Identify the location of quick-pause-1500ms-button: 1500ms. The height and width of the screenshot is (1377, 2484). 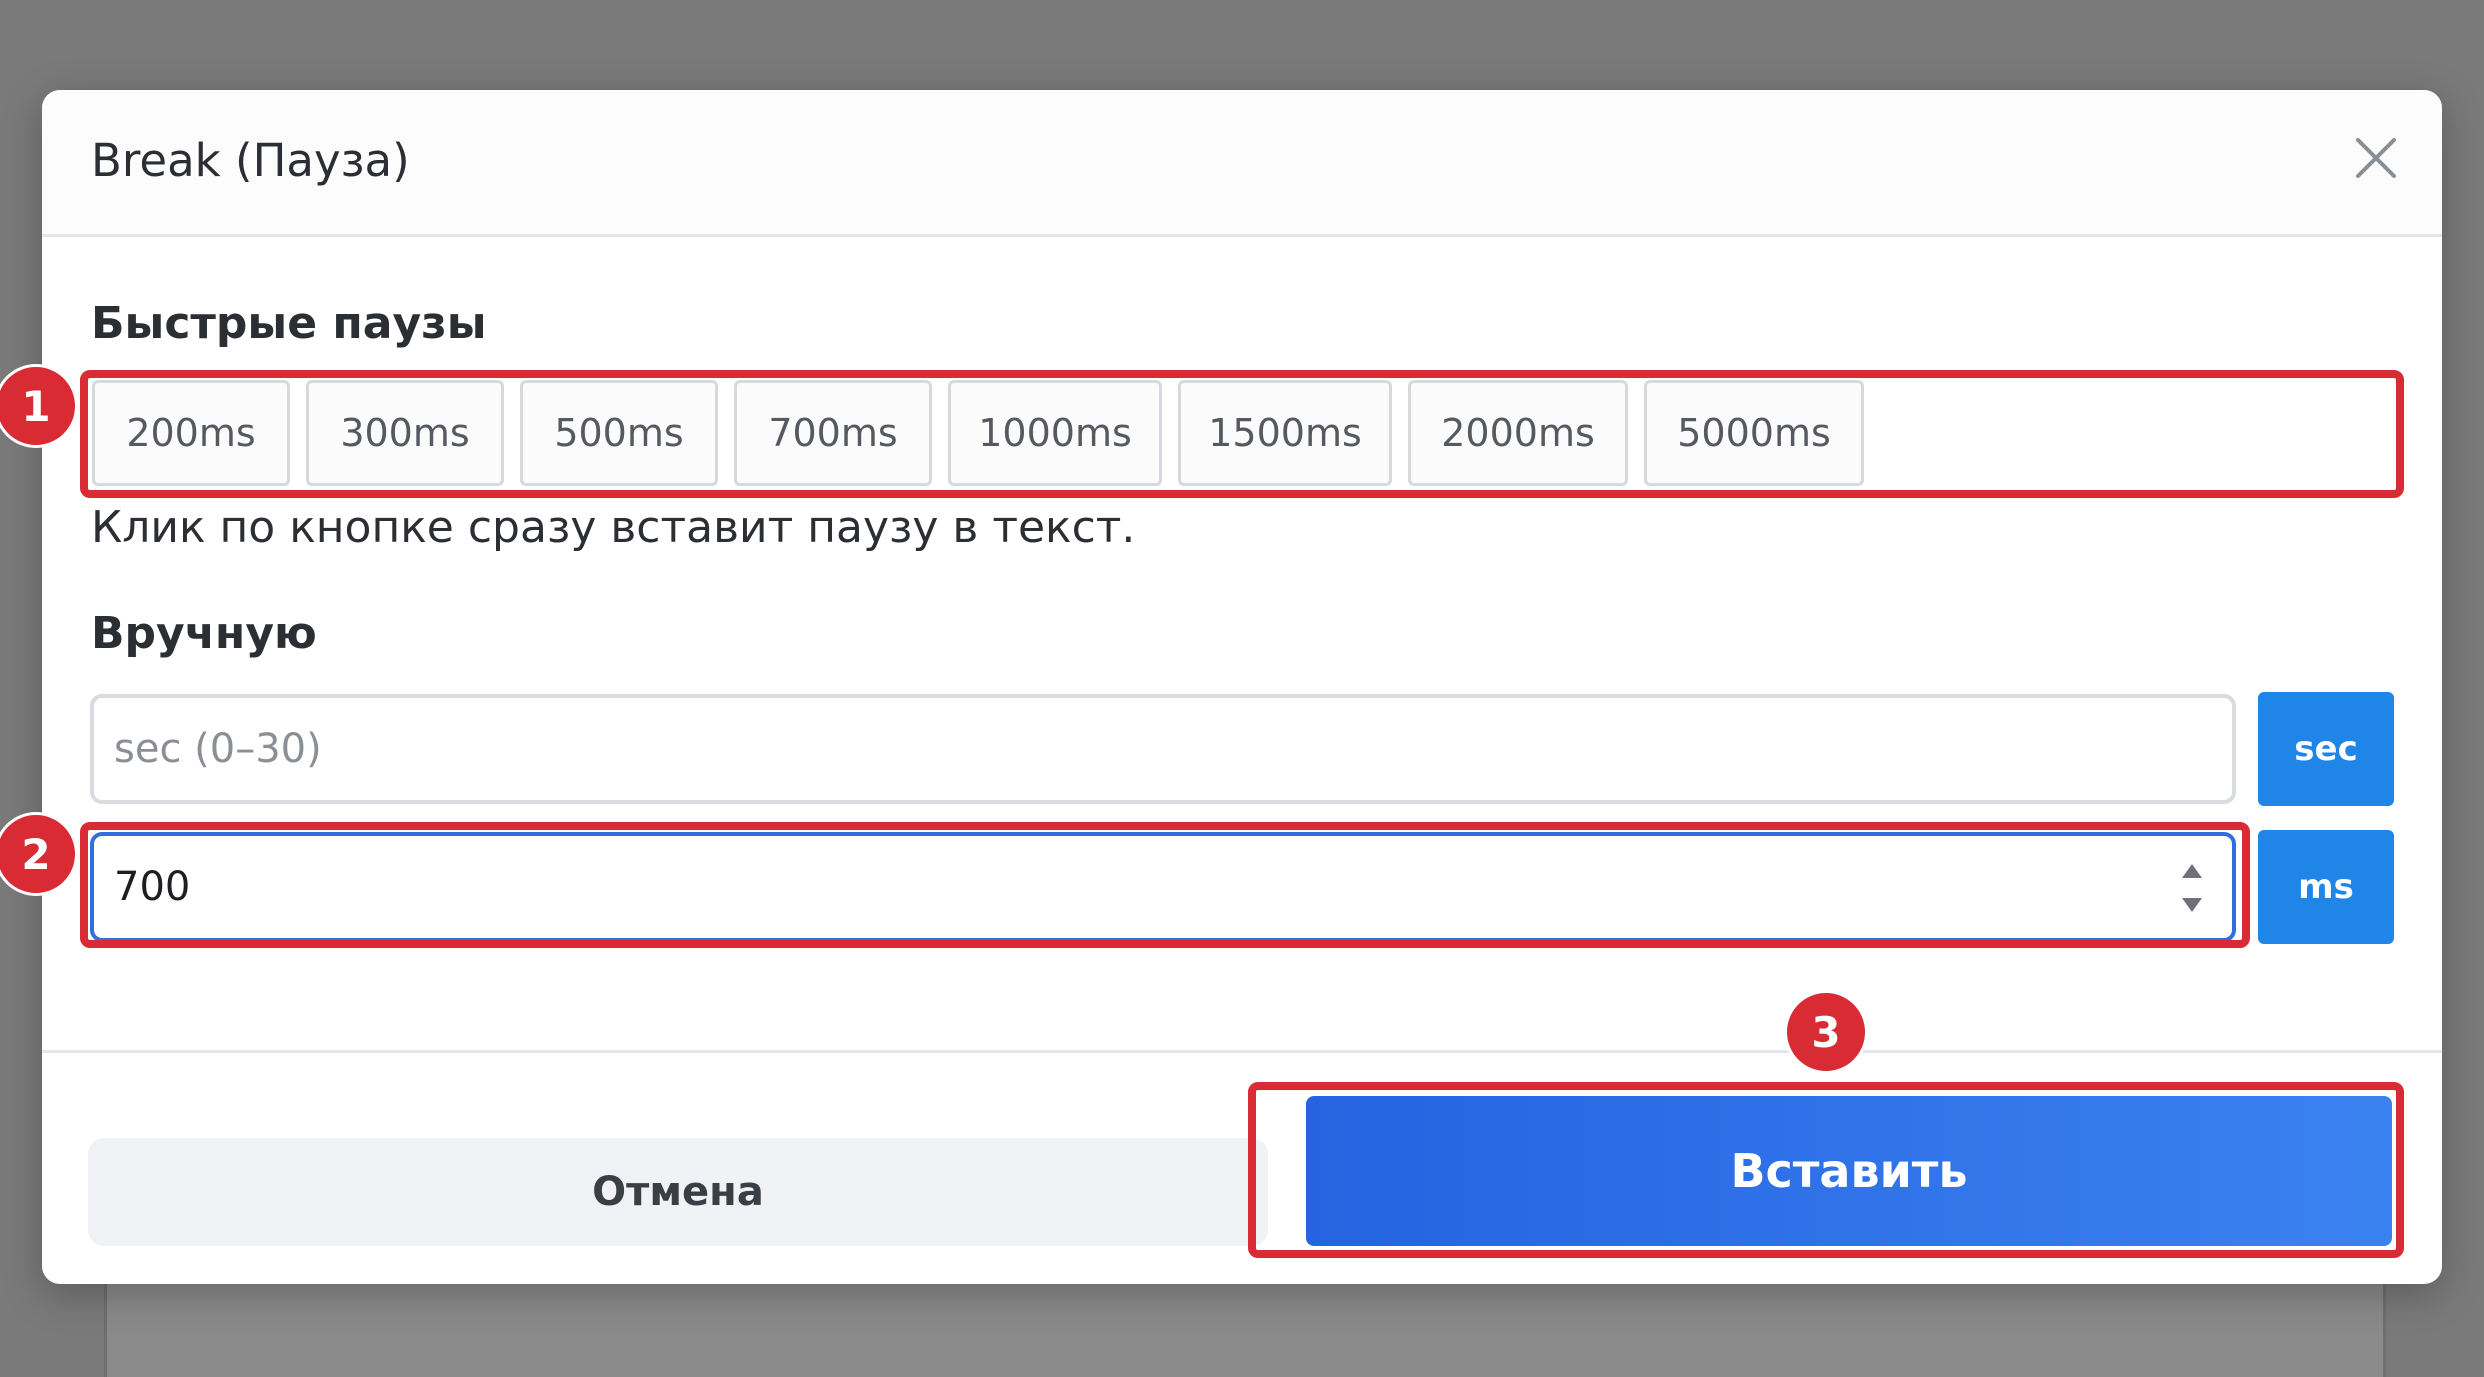
(1285, 433).